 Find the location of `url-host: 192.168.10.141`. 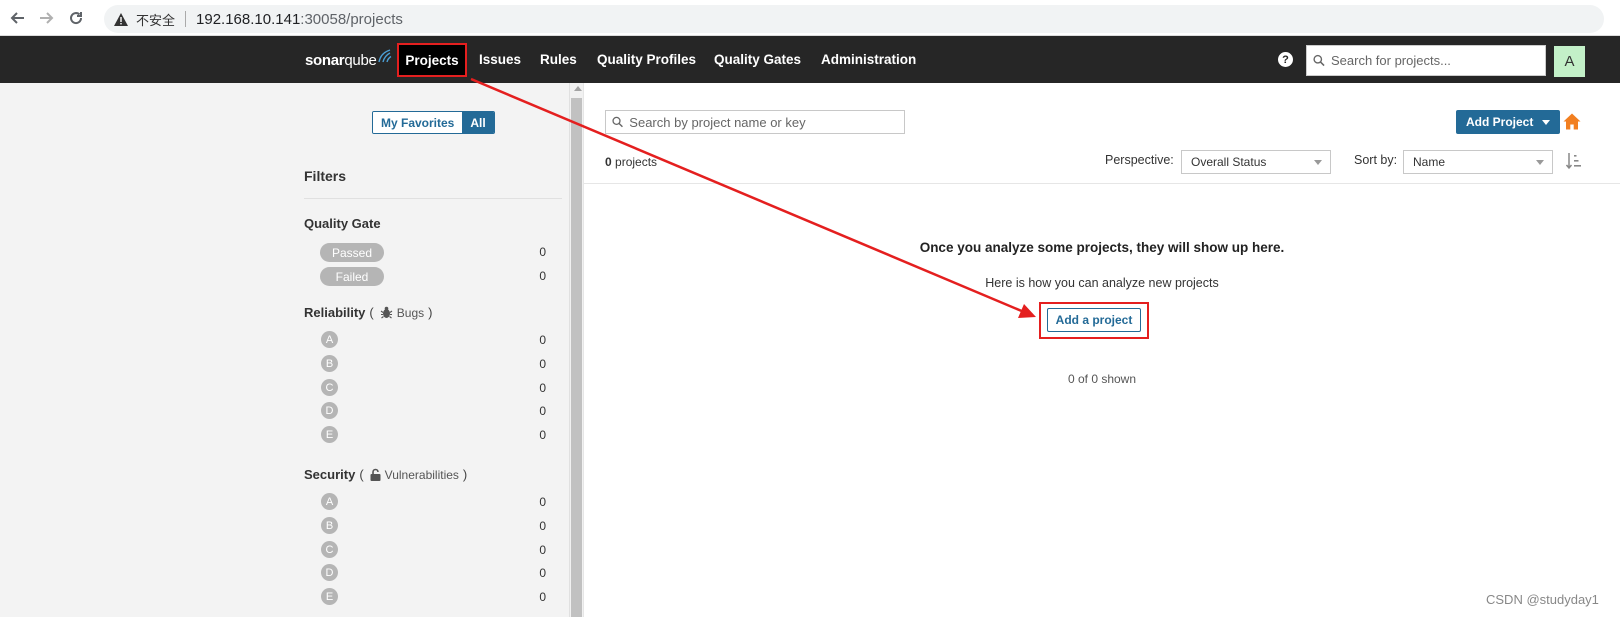

url-host: 192.168.10.141 is located at coordinates (248, 19).